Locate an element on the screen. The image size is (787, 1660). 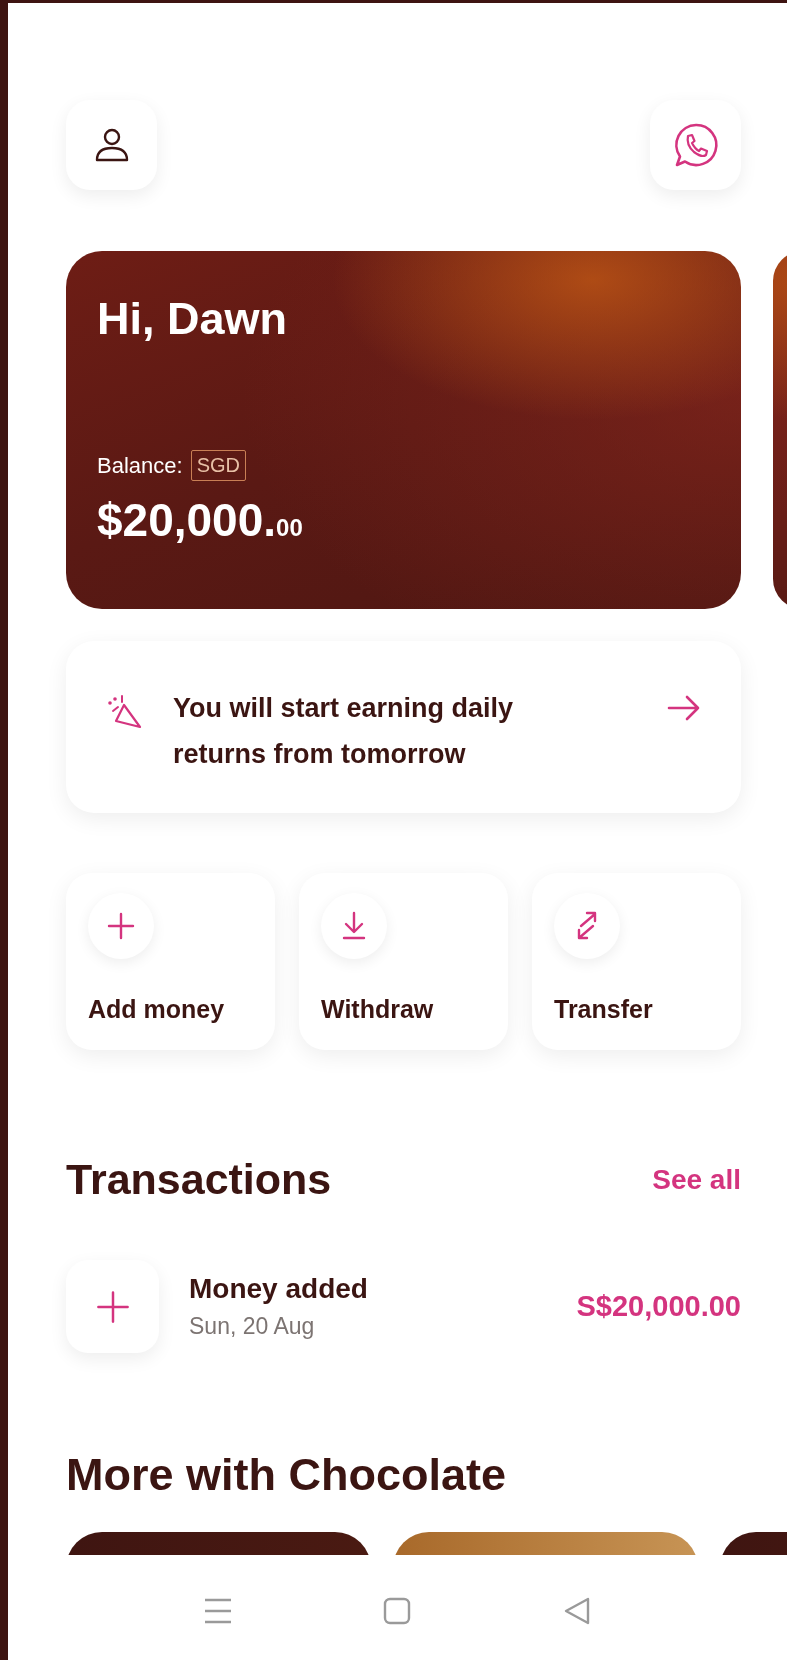
transaction-title: Money added is located at coordinates (278, 1289).